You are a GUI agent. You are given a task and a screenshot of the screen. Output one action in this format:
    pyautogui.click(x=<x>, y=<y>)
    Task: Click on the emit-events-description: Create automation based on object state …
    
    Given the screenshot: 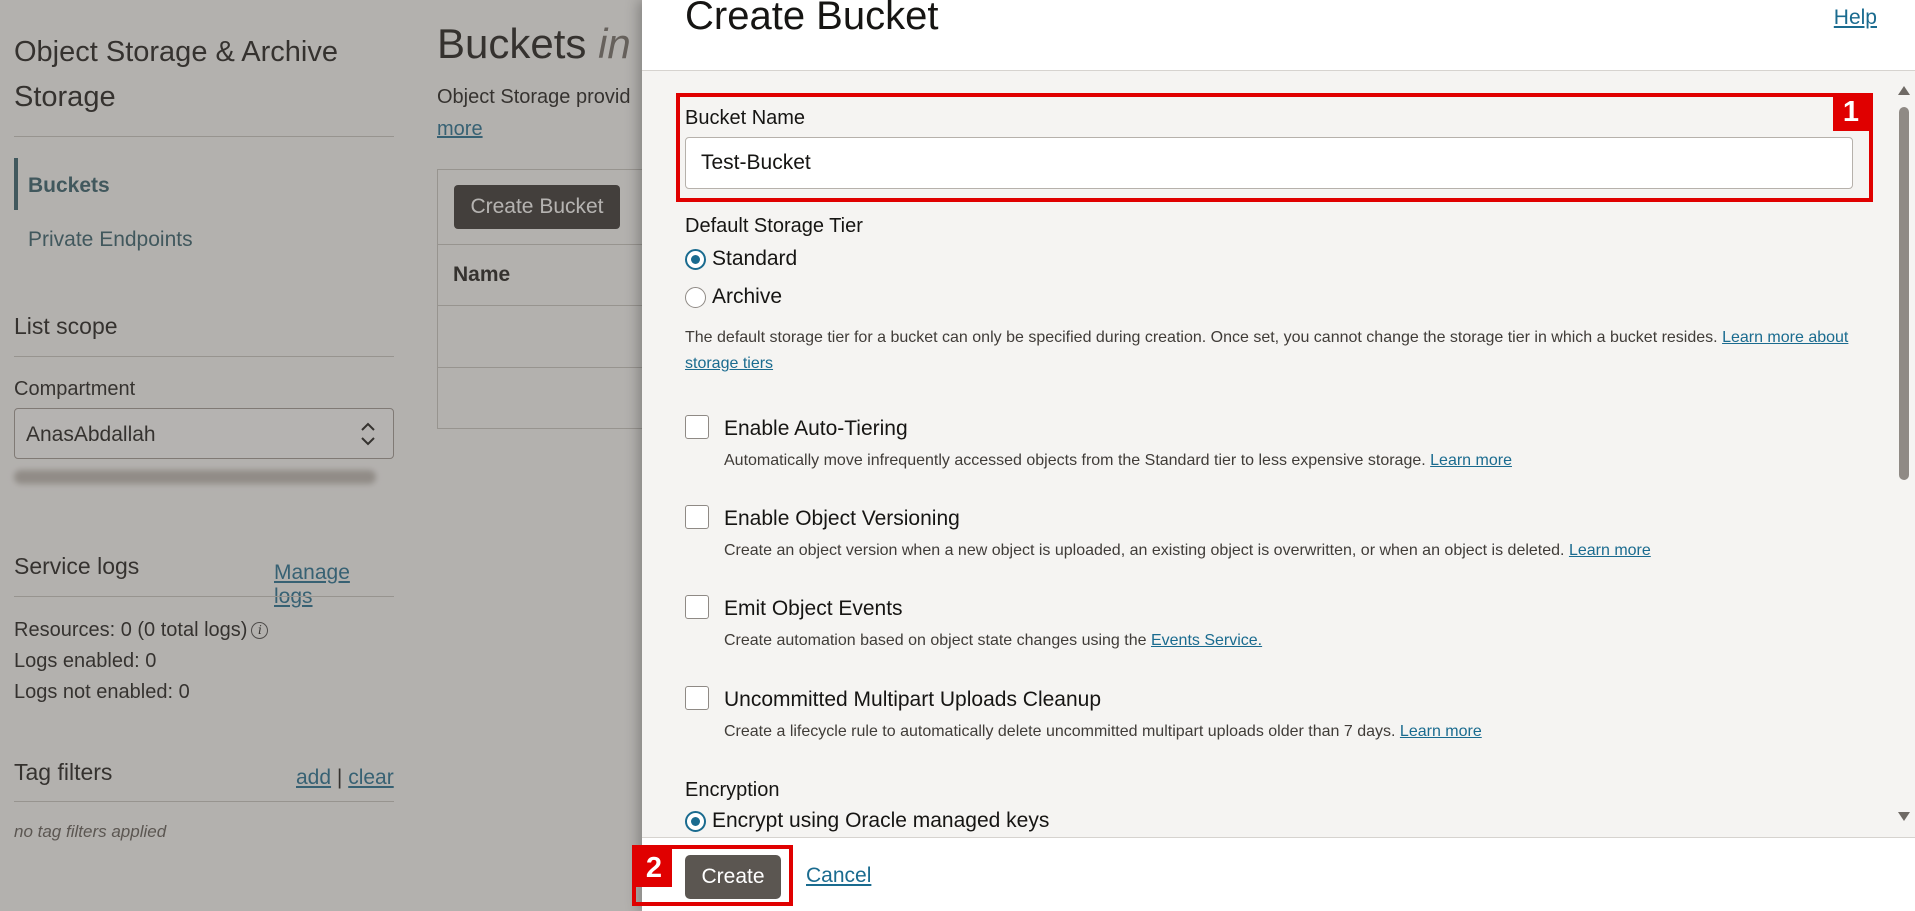 What is the action you would take?
    pyautogui.click(x=993, y=641)
    